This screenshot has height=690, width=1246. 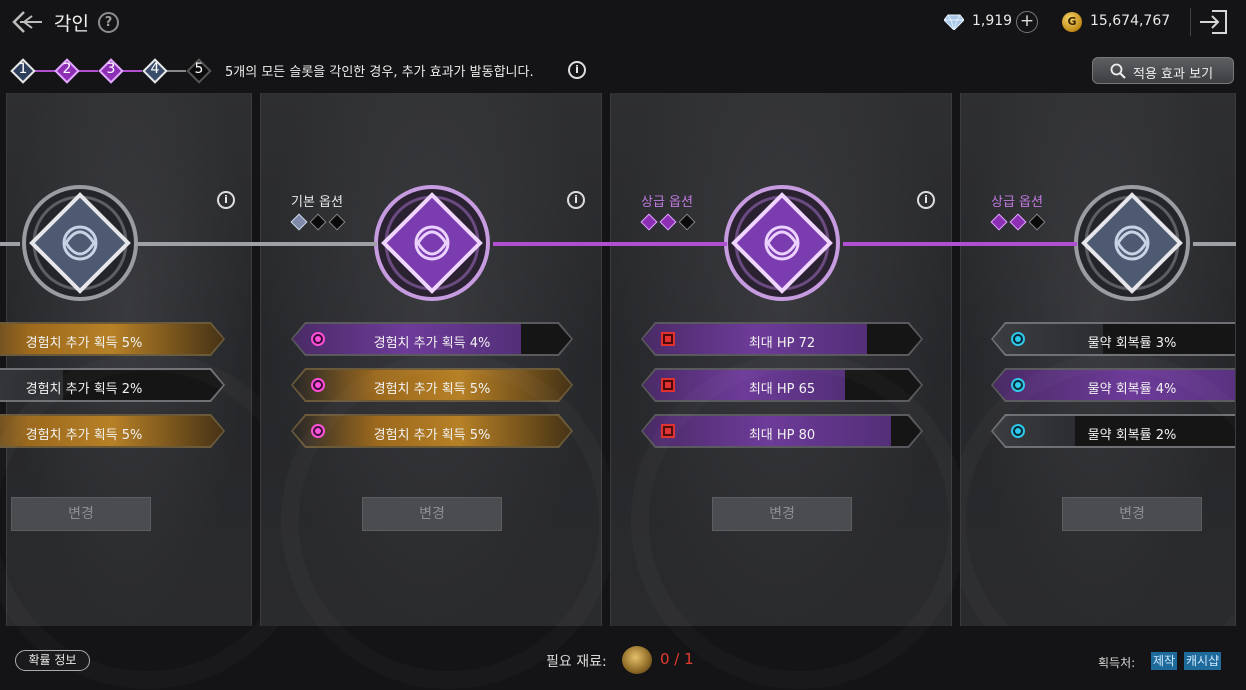 What do you see at coordinates (432, 385) in the screenshot?
I see `option-2: 경험치 추가 획득 5%` at bounding box center [432, 385].